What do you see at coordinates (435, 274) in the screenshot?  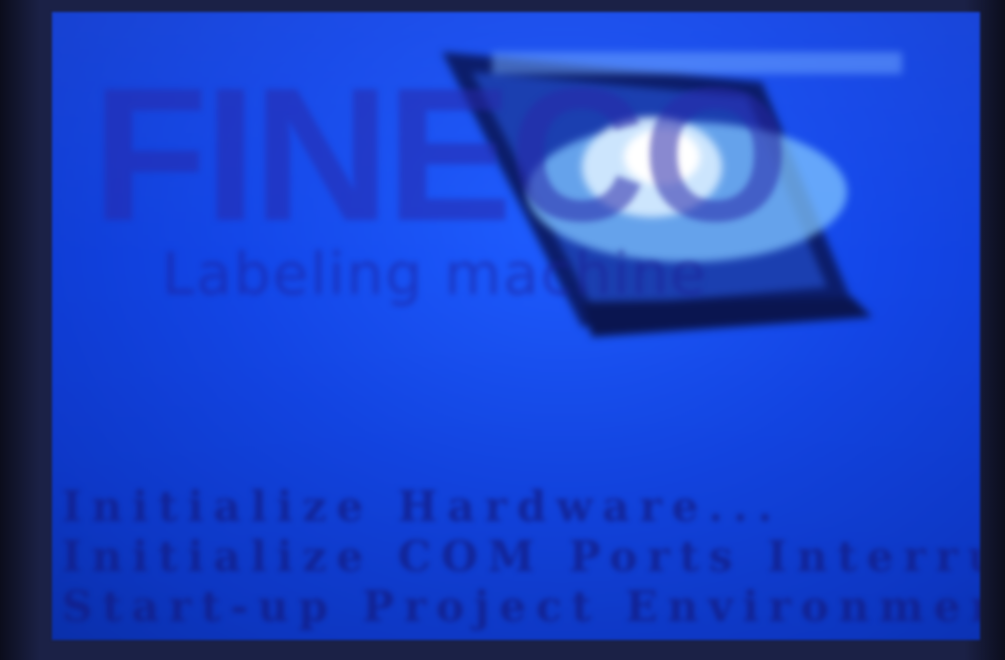 I see `splash-subtitle: Labeling machine` at bounding box center [435, 274].